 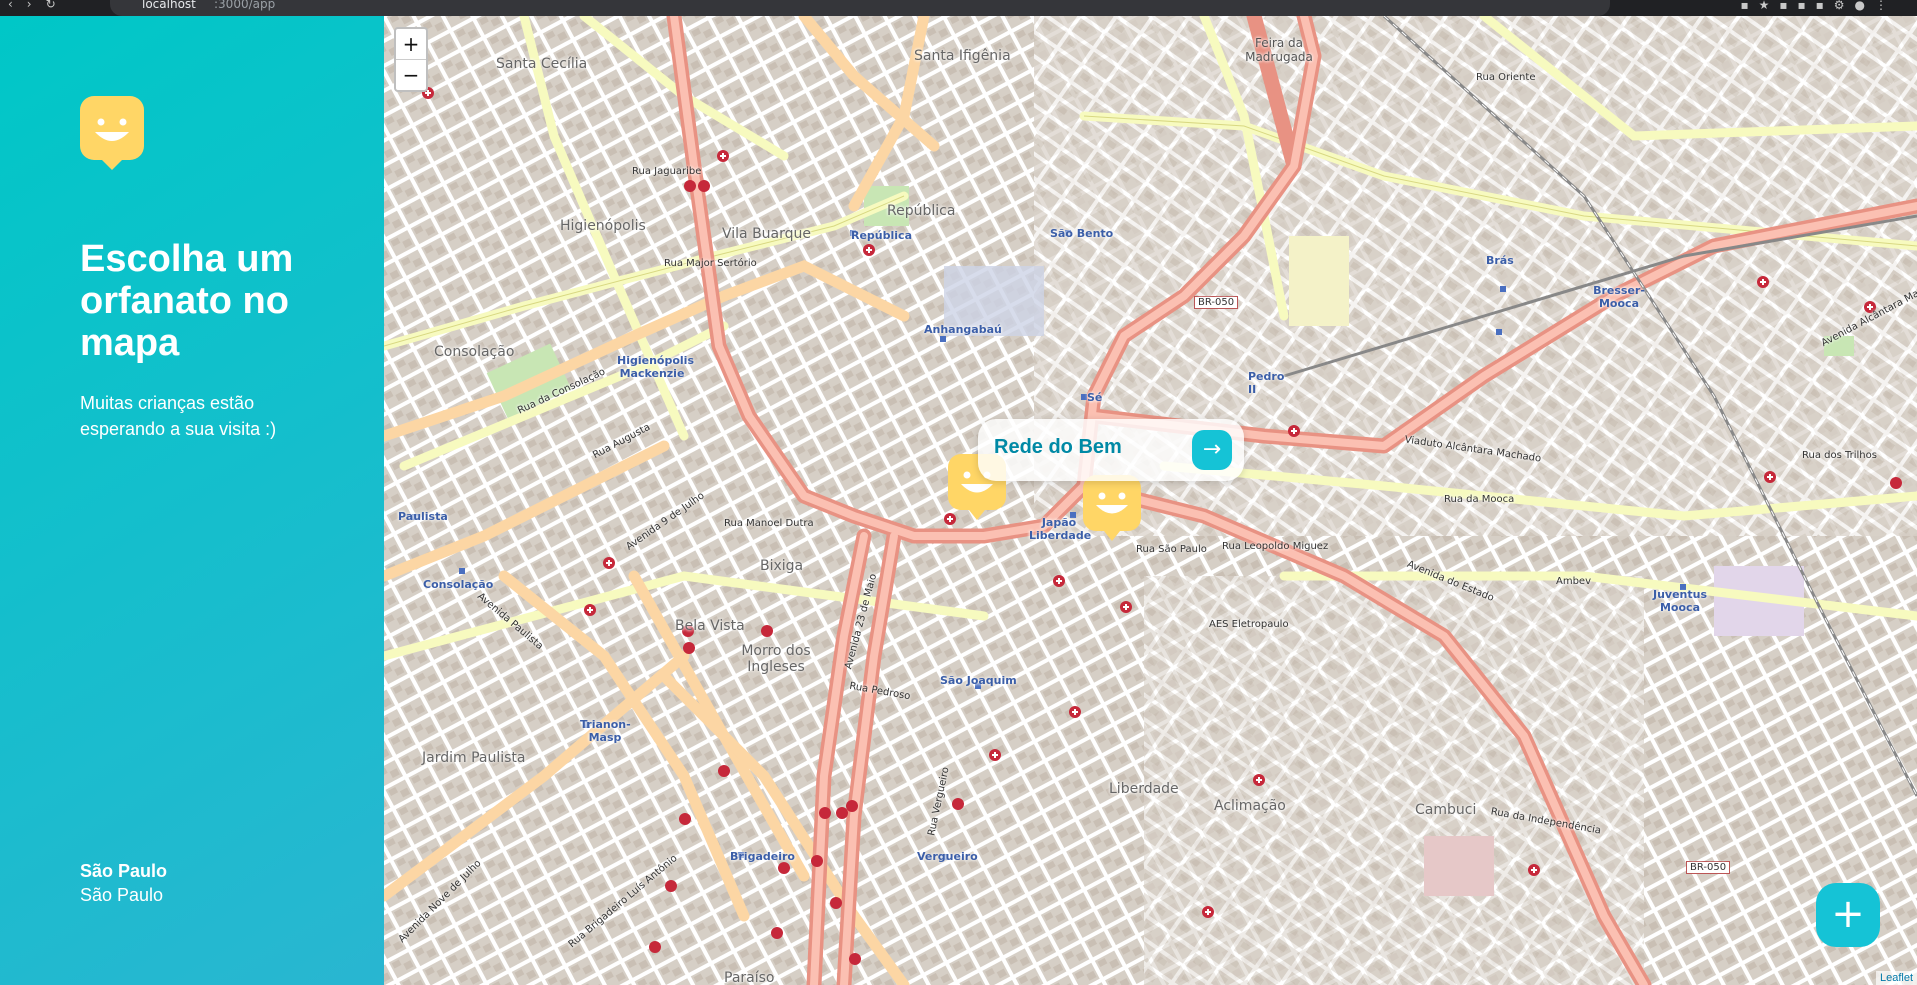 I want to click on label-aclimacao: Aclimação, so click(x=1250, y=806).